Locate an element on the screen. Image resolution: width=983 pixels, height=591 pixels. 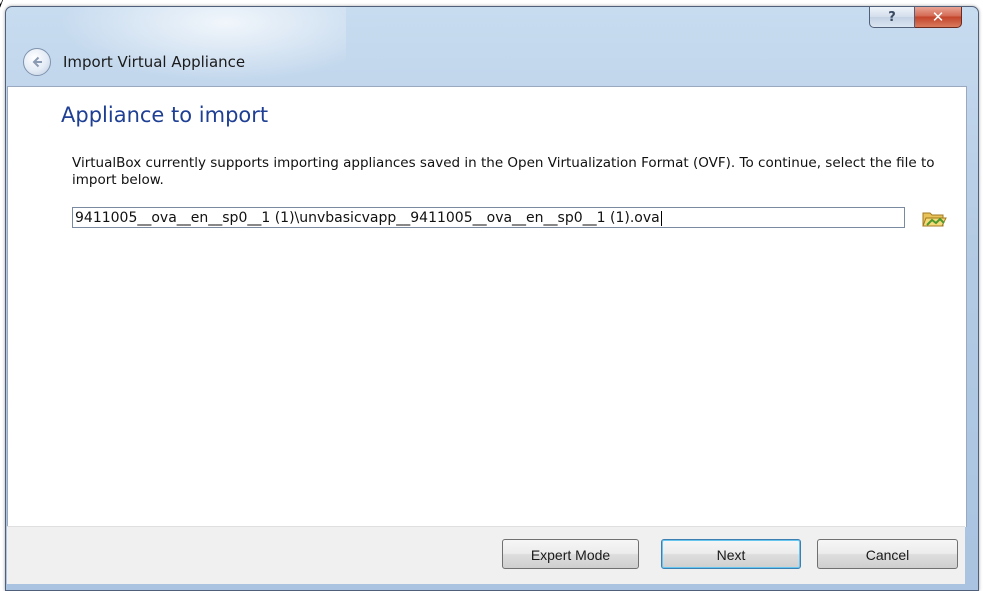
open-file-button is located at coordinates (934, 219).